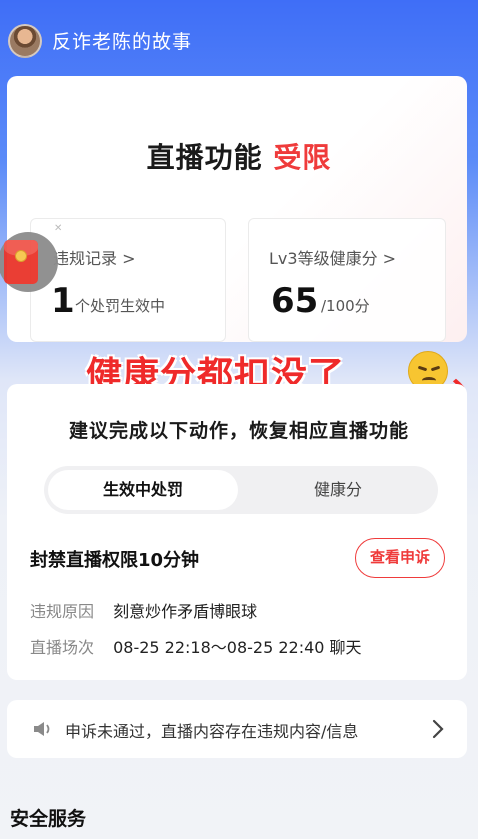 Image resolution: width=478 pixels, height=839 pixels. I want to click on violation-record-box: 违规记录 > 1 个处罚生效中, so click(128, 280).